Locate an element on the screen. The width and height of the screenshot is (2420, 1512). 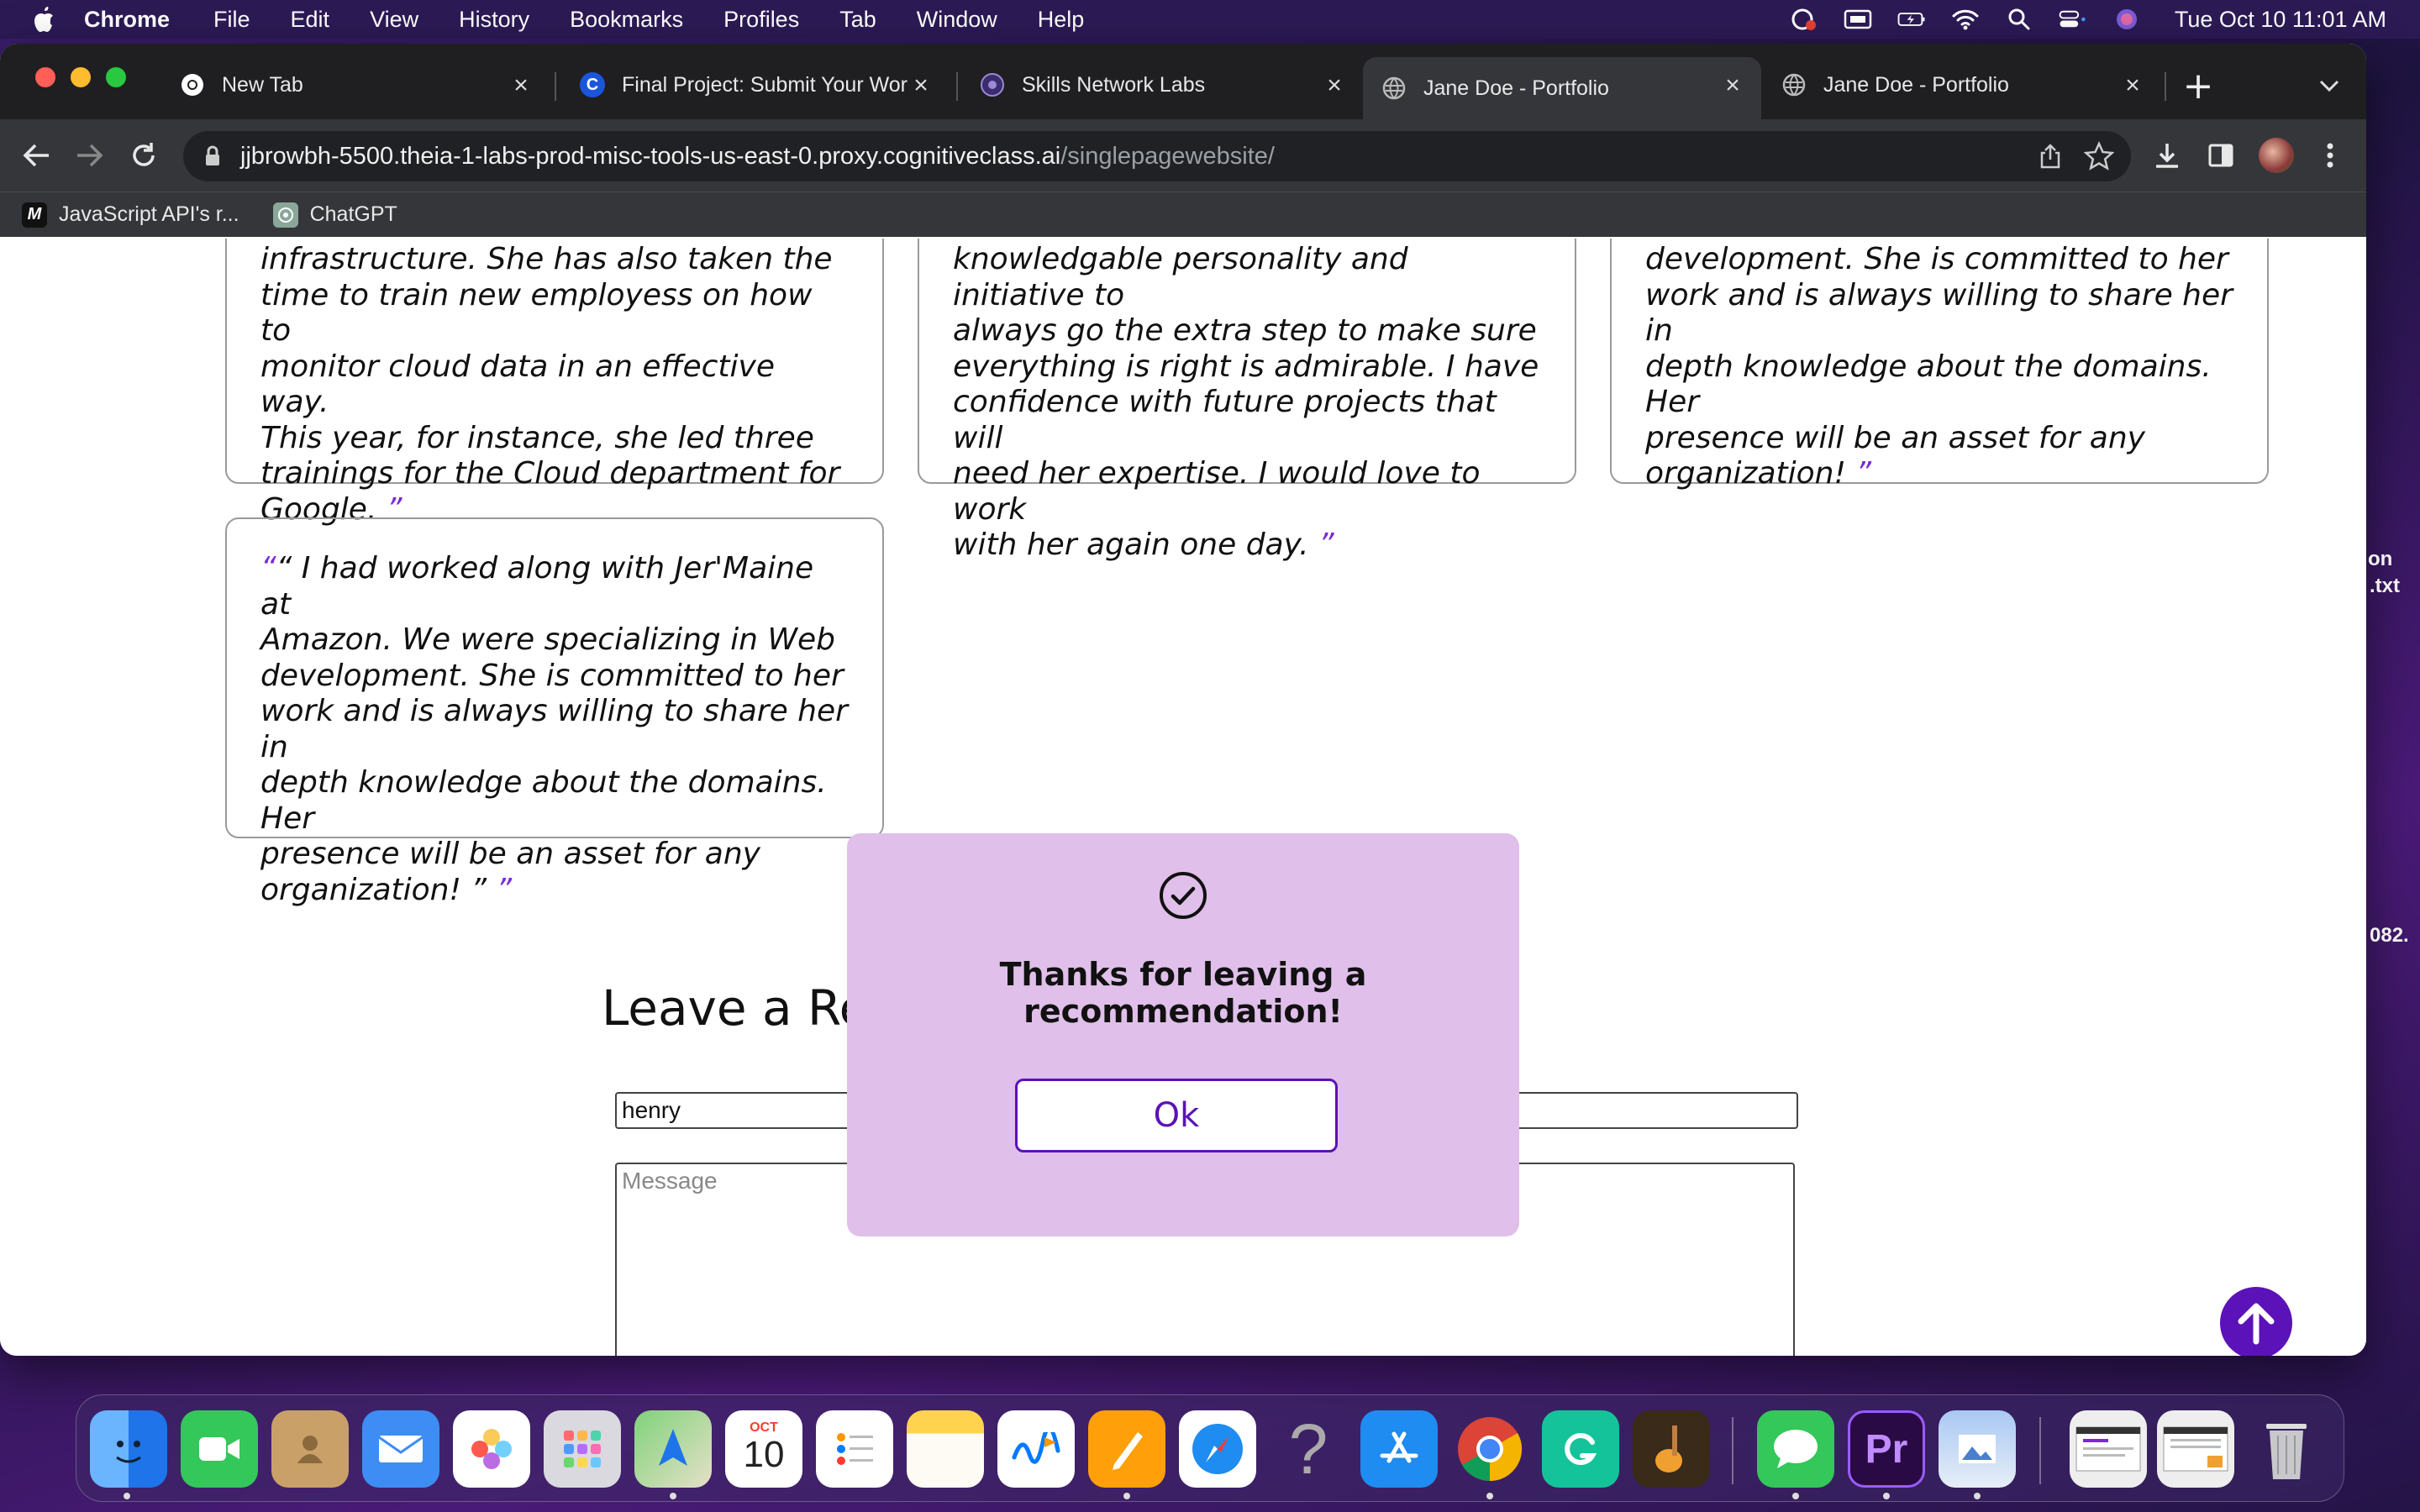
control-center-icon is located at coordinates (2073, 19).